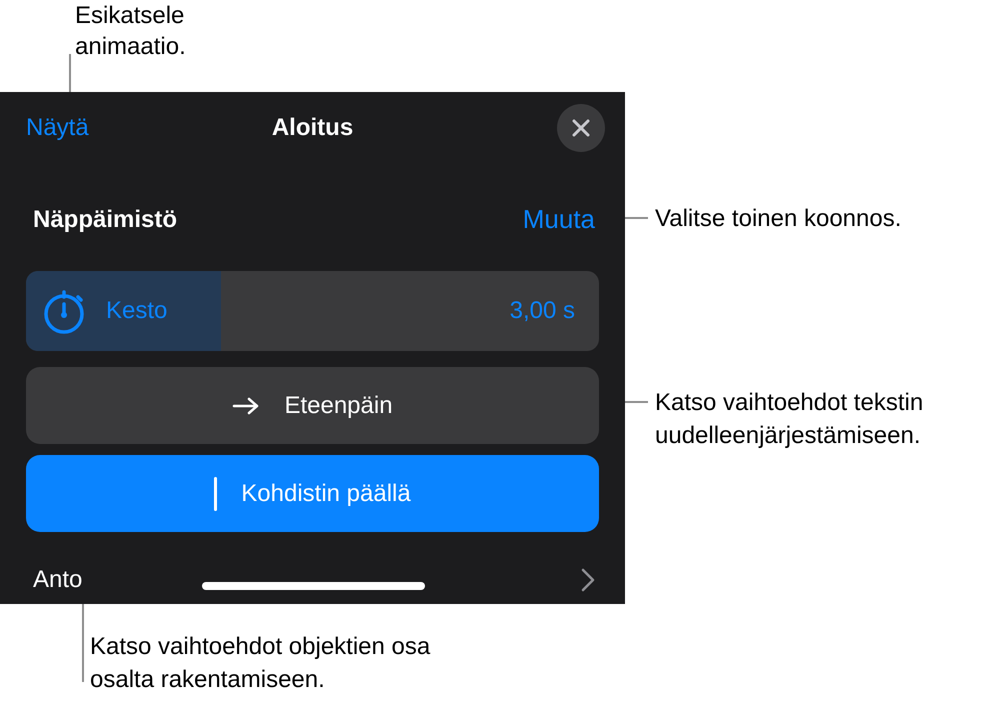 This screenshot has width=999, height=710. I want to click on close-icon, so click(581, 128).